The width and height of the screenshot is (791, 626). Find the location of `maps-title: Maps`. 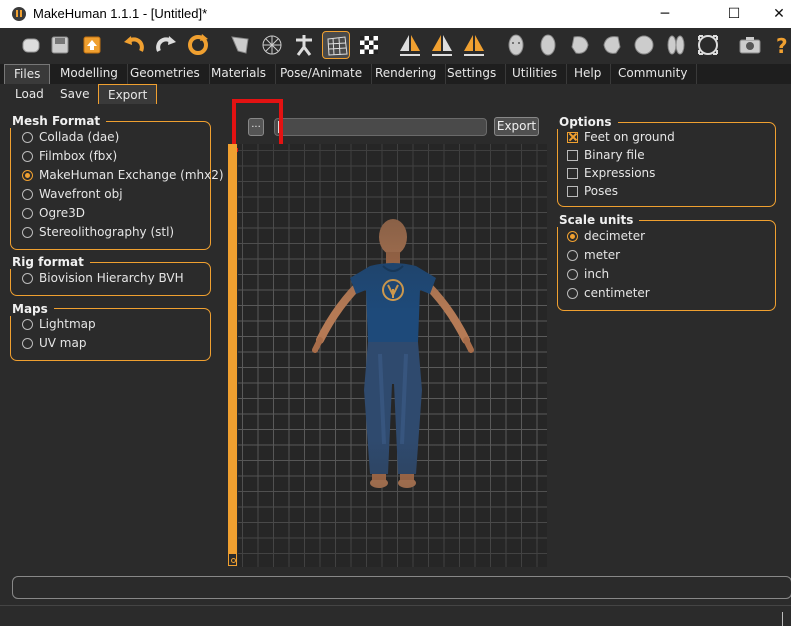

maps-title: Maps is located at coordinates (32, 309).